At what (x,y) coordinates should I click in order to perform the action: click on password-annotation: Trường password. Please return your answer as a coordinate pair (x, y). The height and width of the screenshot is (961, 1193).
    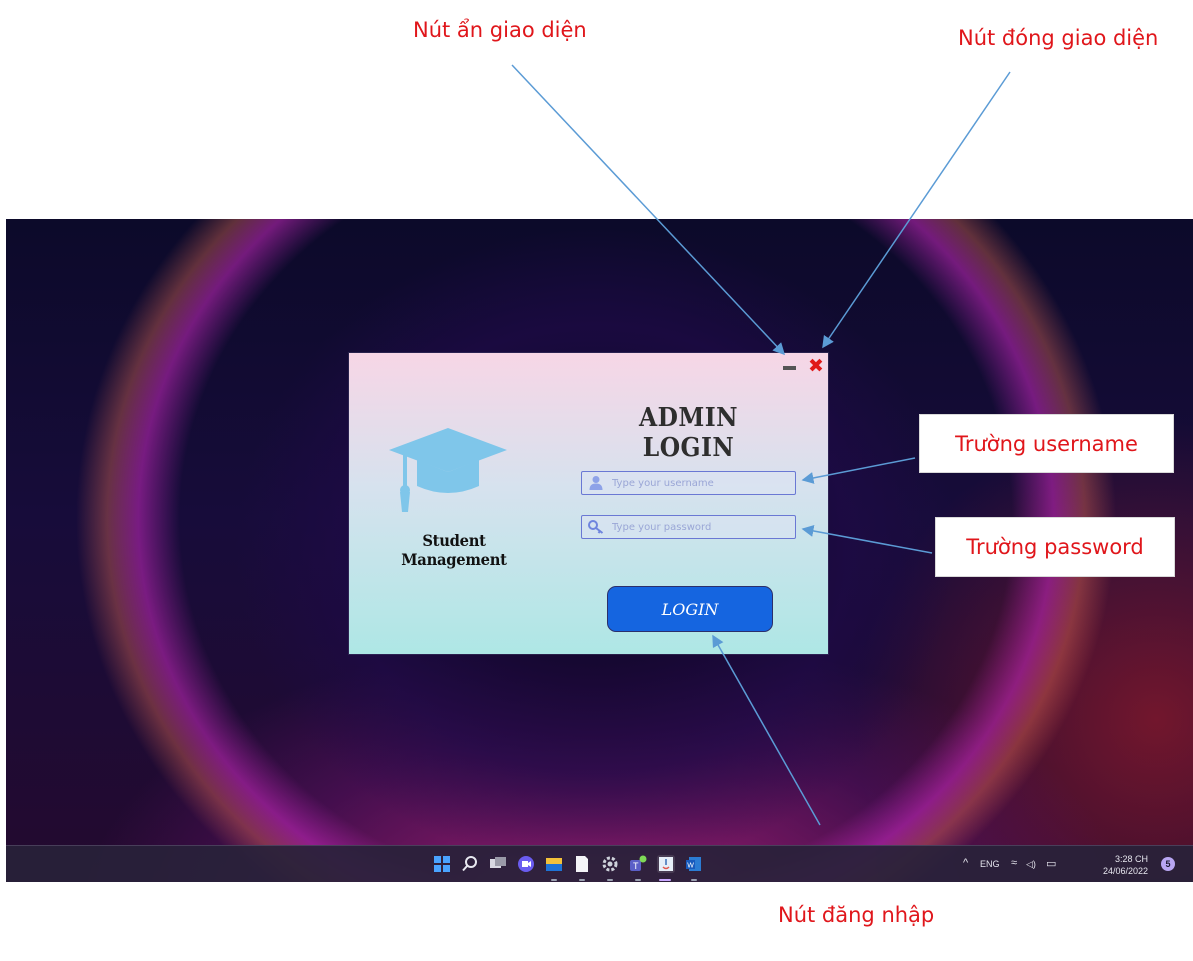
    Looking at the image, I should click on (1055, 547).